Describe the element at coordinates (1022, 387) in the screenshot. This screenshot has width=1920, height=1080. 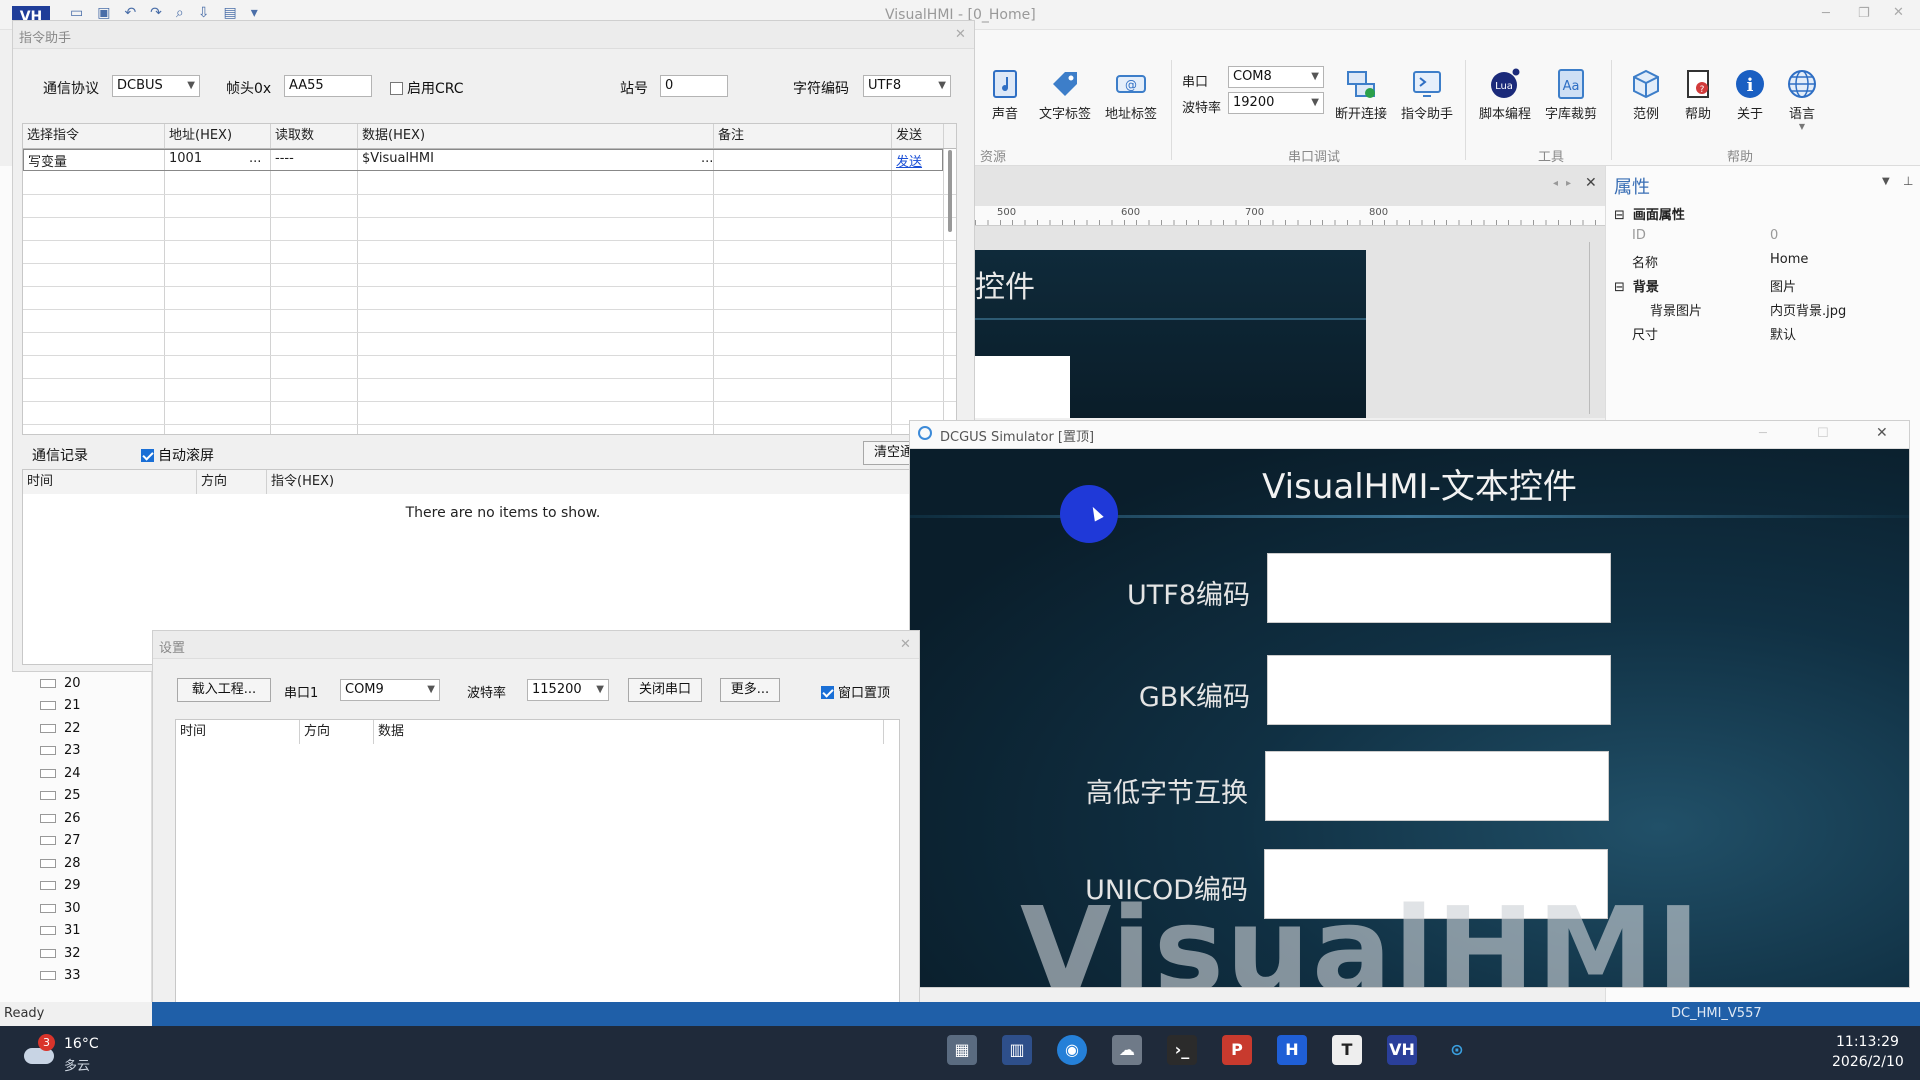
I see `canvas-preview-box` at that location.